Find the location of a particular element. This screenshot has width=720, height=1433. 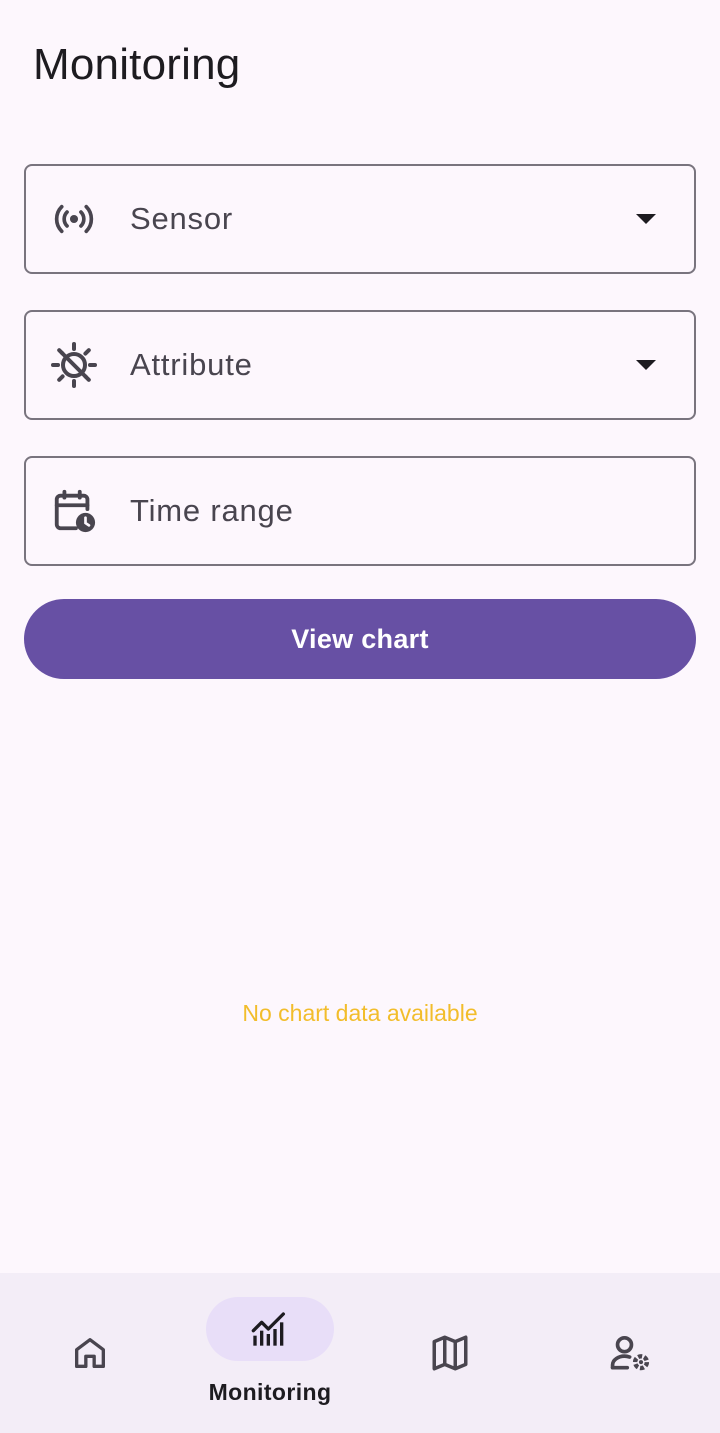

nav-item-monitoring: Monitoring is located at coordinates (270, 1353).